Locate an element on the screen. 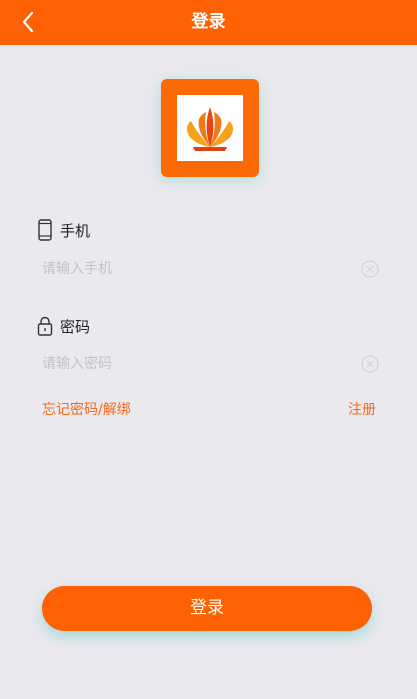 The image size is (417, 699). flower-logo-icon is located at coordinates (210, 129).